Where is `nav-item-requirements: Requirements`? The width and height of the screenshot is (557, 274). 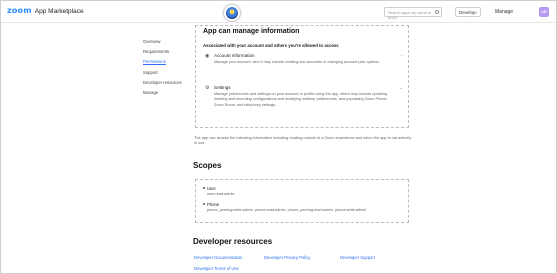
nav-item-requirements: Requirements is located at coordinates (163, 51).